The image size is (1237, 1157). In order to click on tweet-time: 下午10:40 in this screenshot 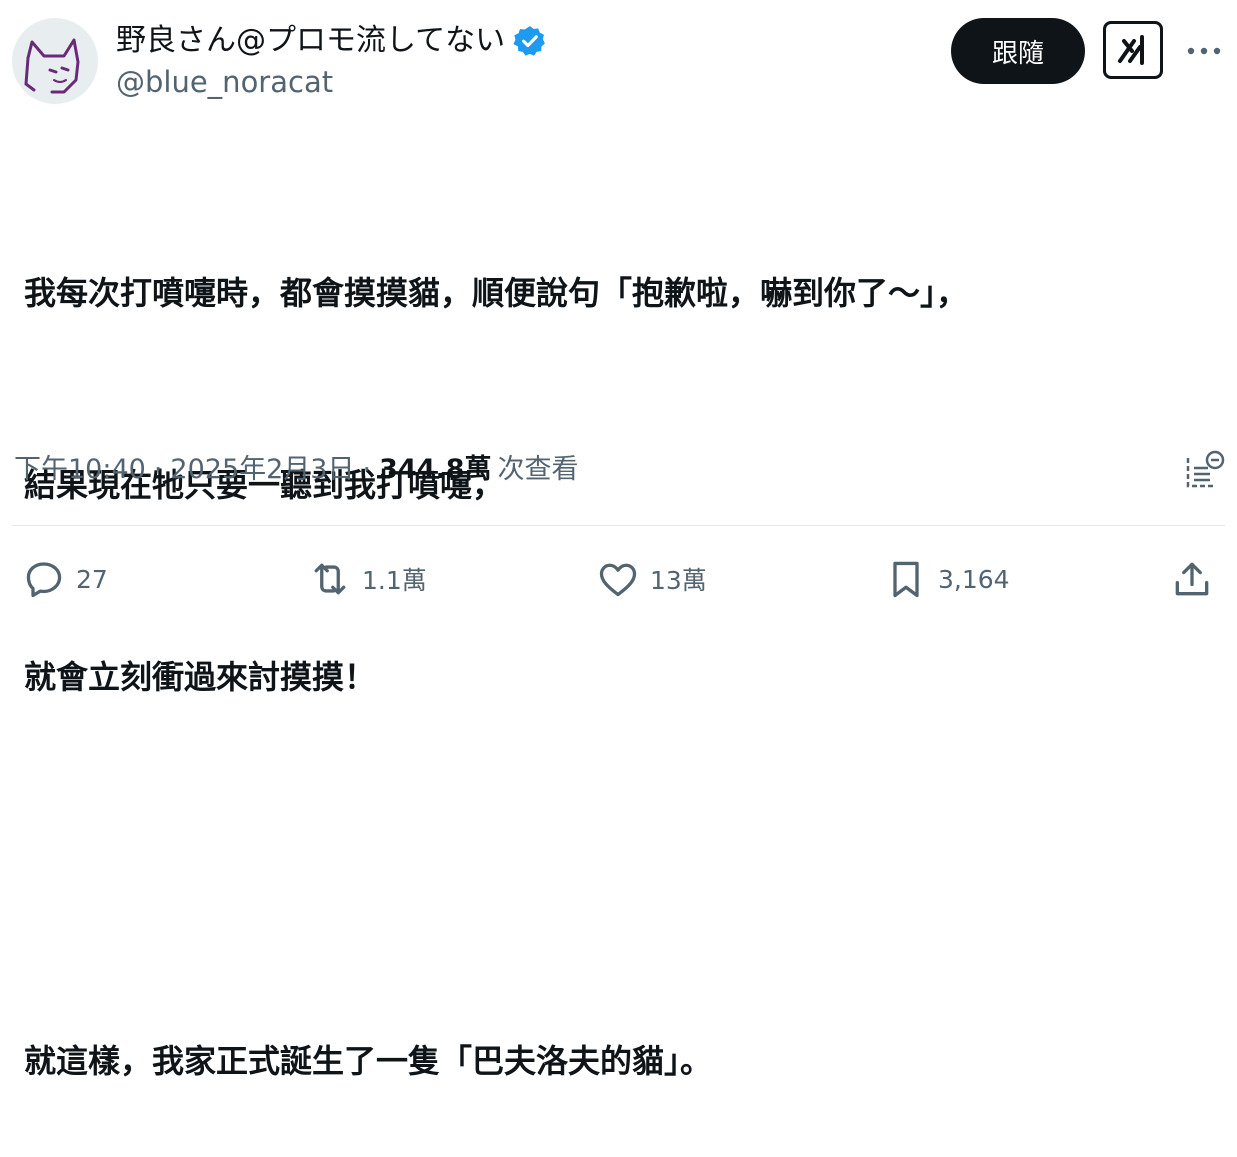, I will do `click(80, 470)`.